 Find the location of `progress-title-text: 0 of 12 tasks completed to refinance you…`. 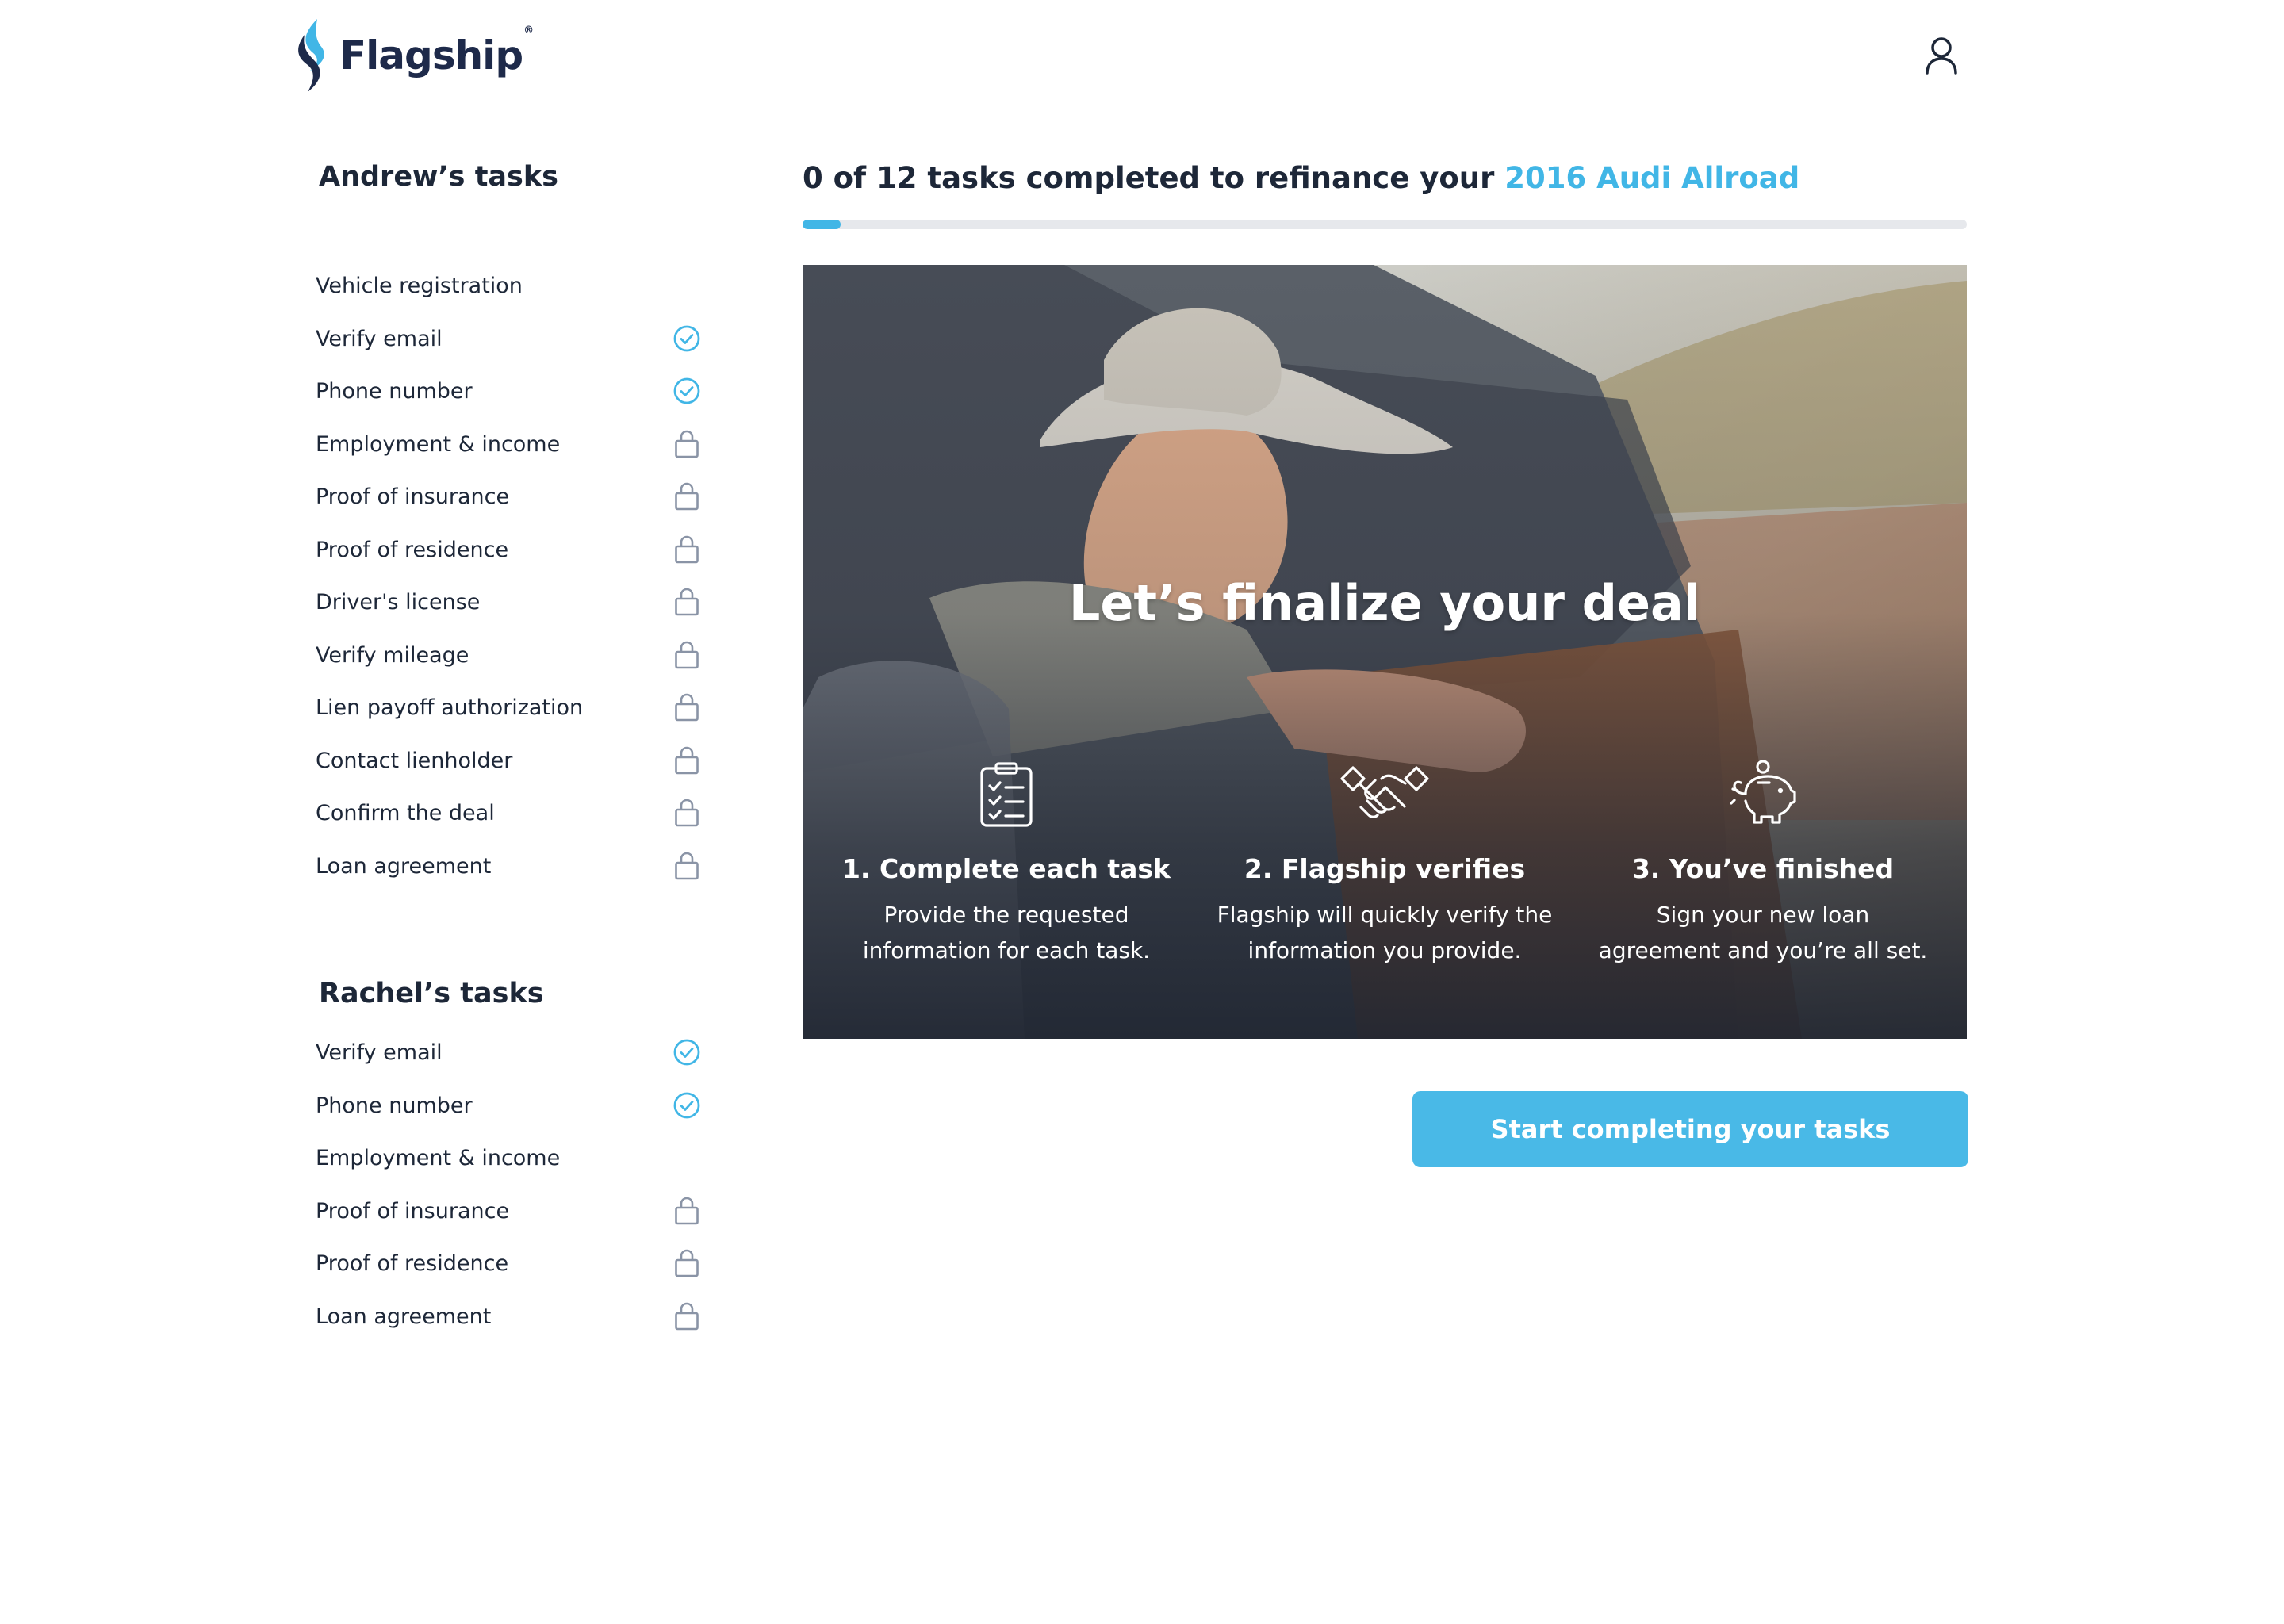

progress-title-text: 0 of 12 tasks completed to refinance you… is located at coordinates (1154, 178).